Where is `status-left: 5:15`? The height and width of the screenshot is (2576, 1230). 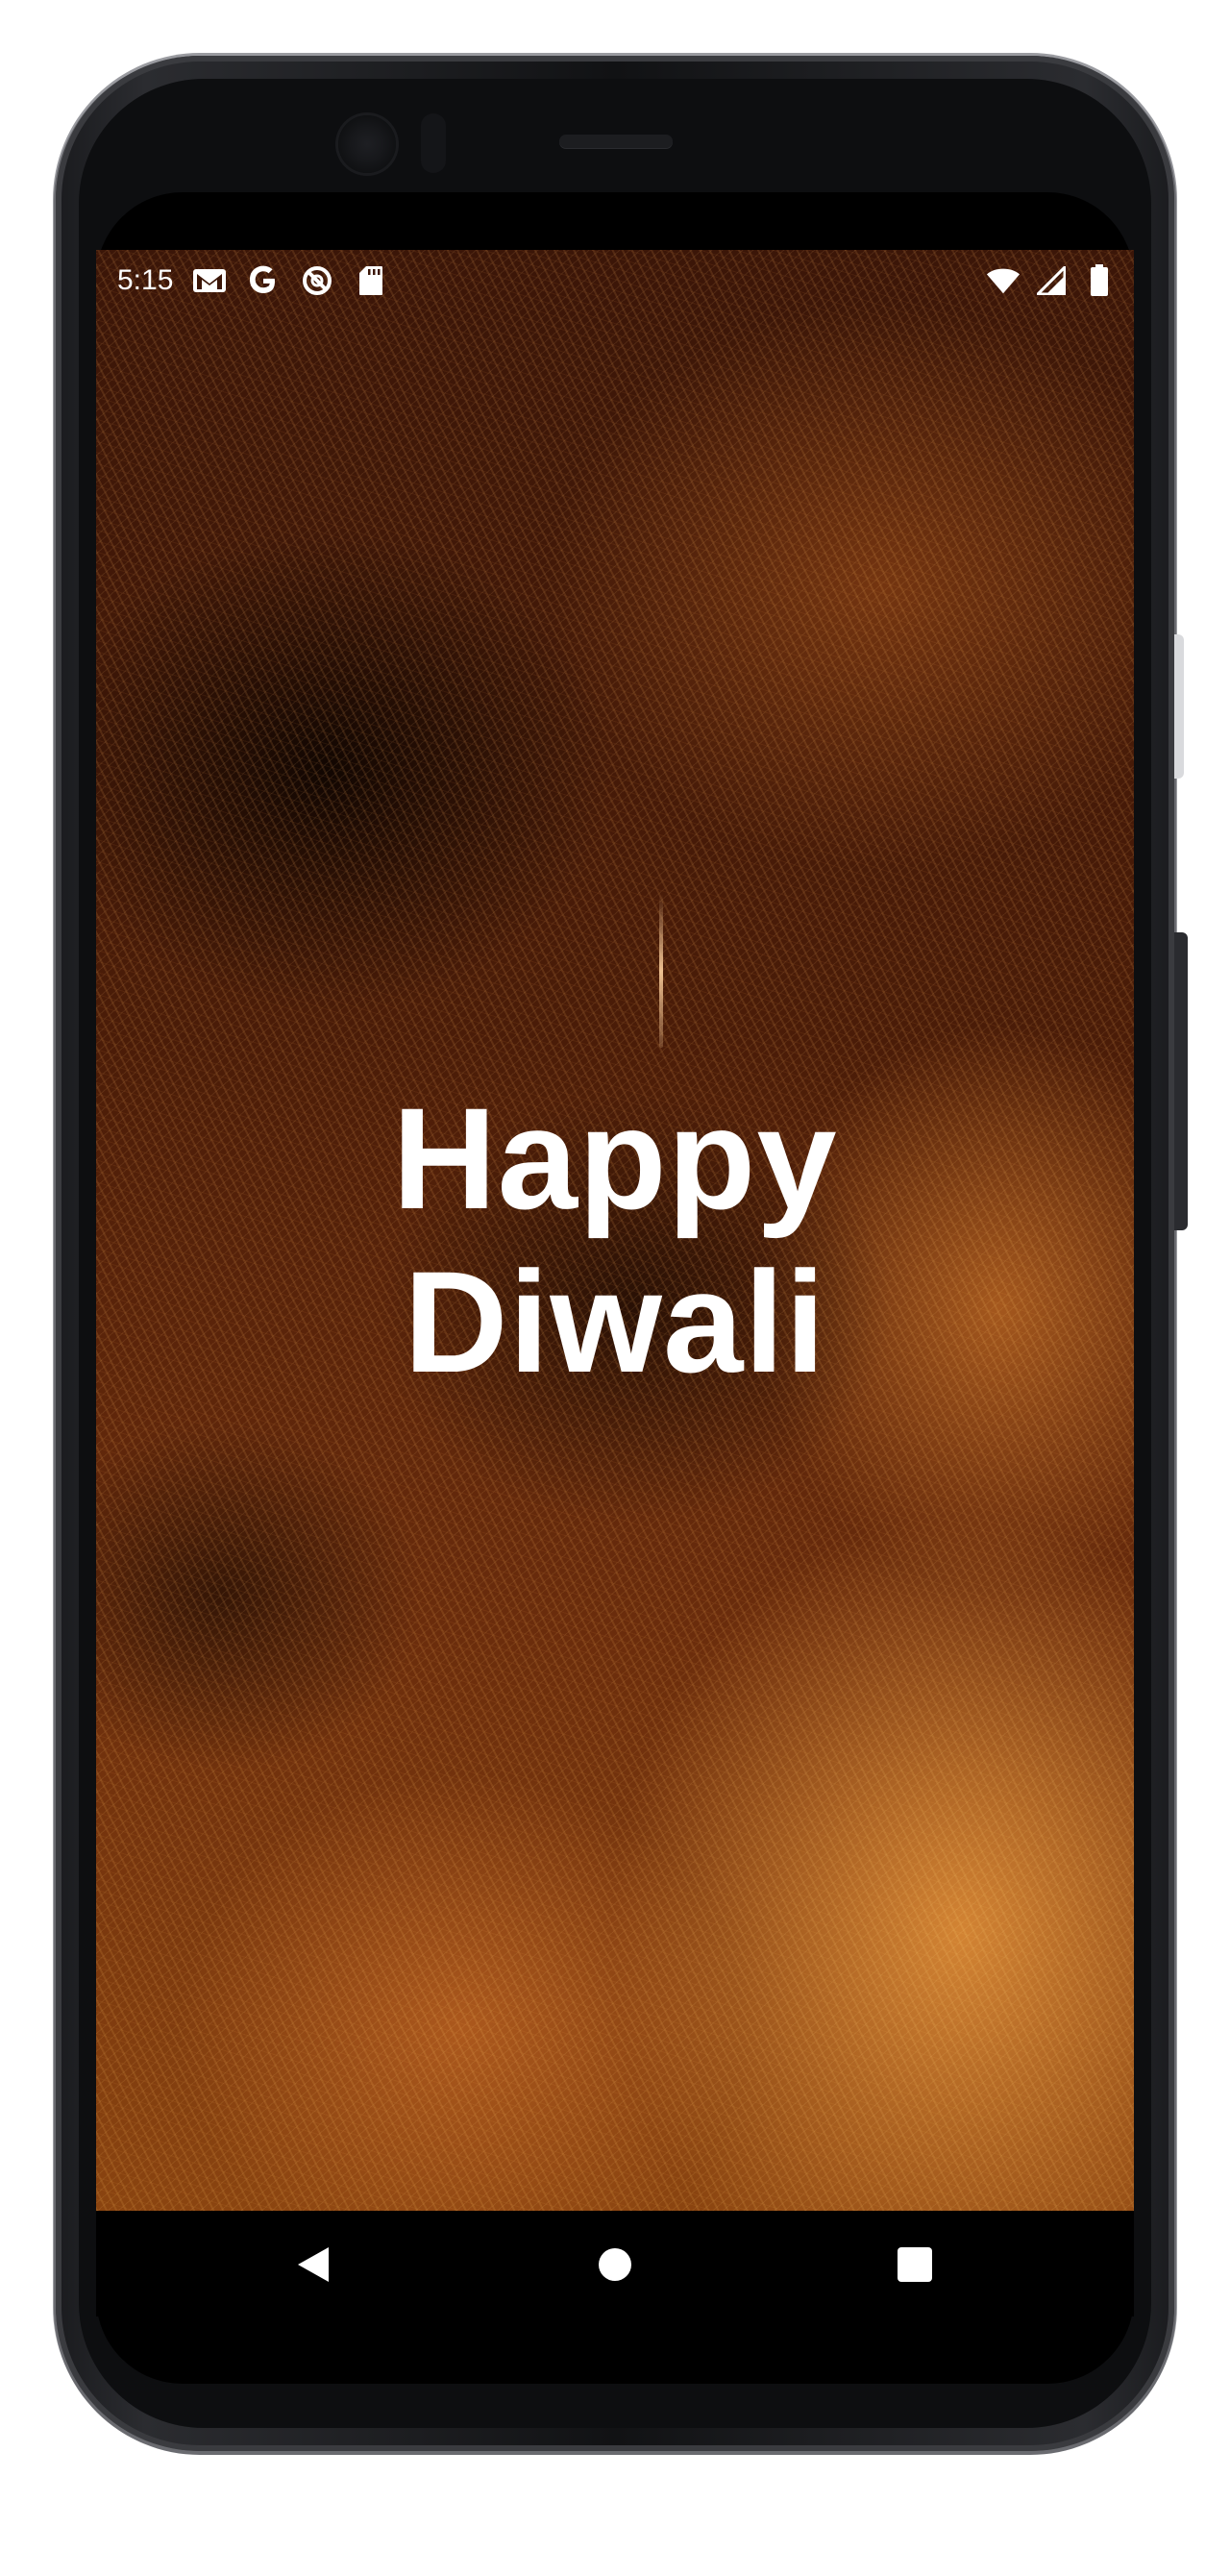
status-left: 5:15 is located at coordinates (253, 281).